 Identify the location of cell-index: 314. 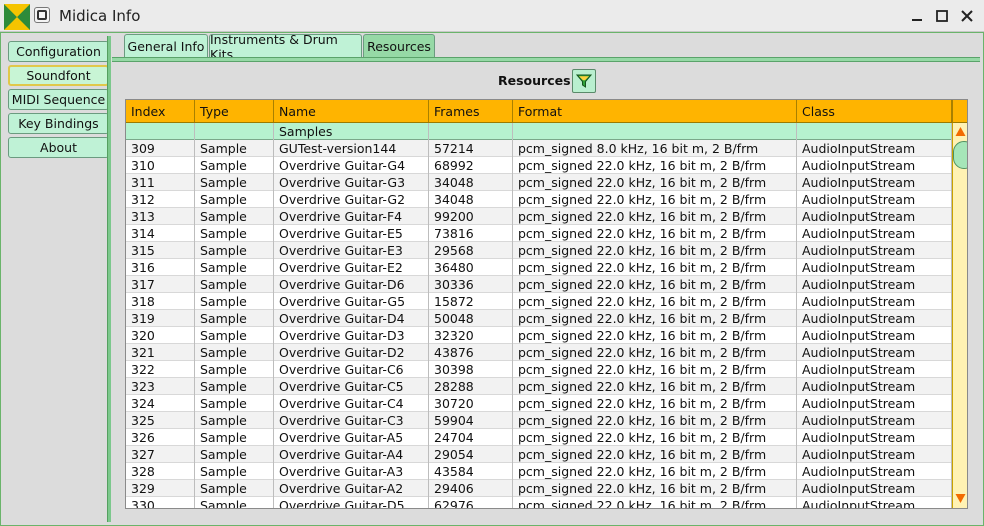
(160, 233).